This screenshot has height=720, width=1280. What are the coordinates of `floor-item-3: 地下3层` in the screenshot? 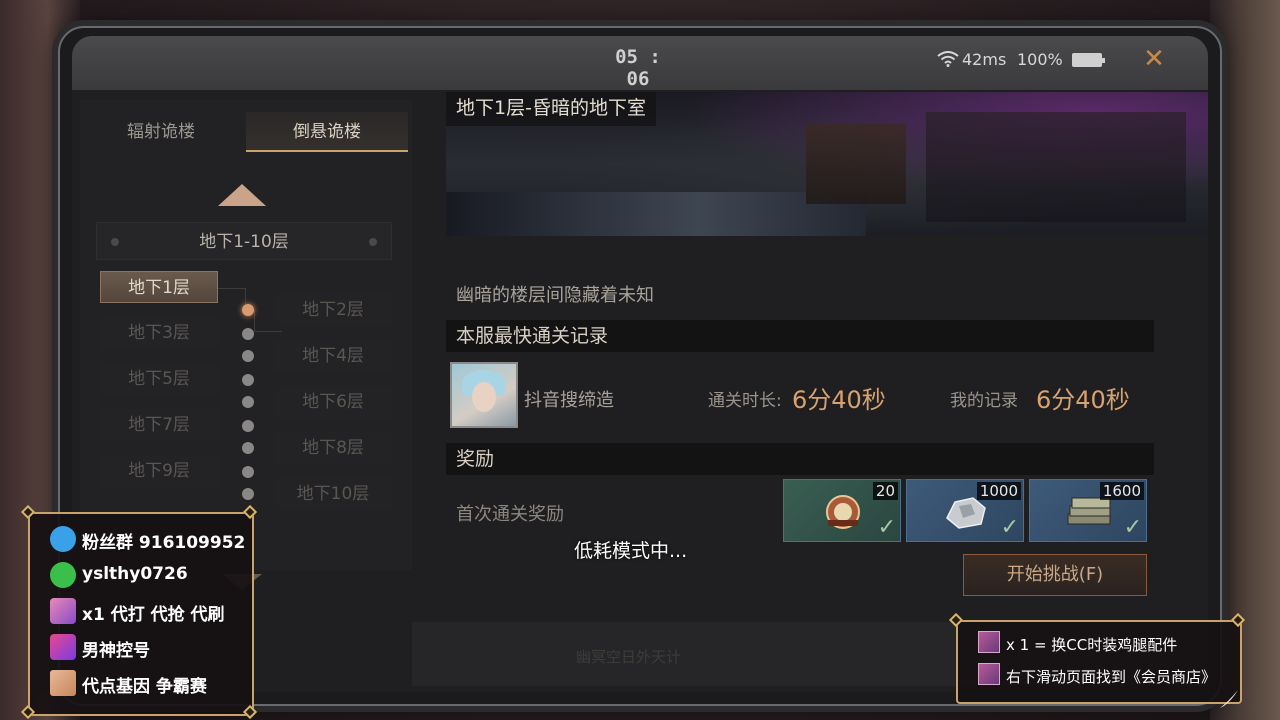 It's located at (159, 333).